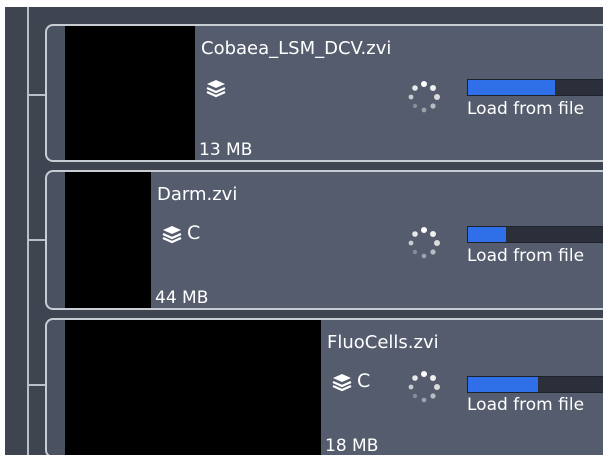 The height and width of the screenshot is (458, 603). I want to click on tree-connector-line, so click(28, 231).